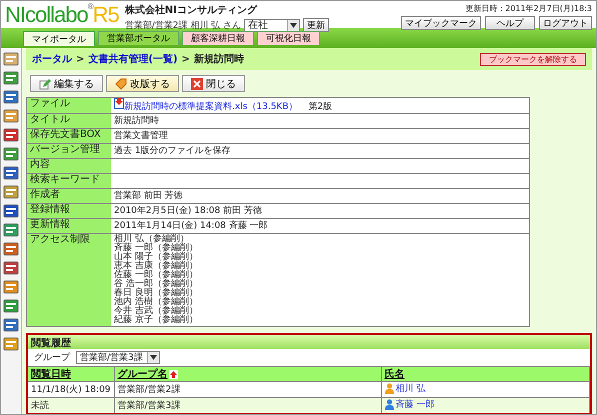 The height and width of the screenshot is (415, 597). I want to click on breadcrumb-link: ポータル, so click(52, 59).